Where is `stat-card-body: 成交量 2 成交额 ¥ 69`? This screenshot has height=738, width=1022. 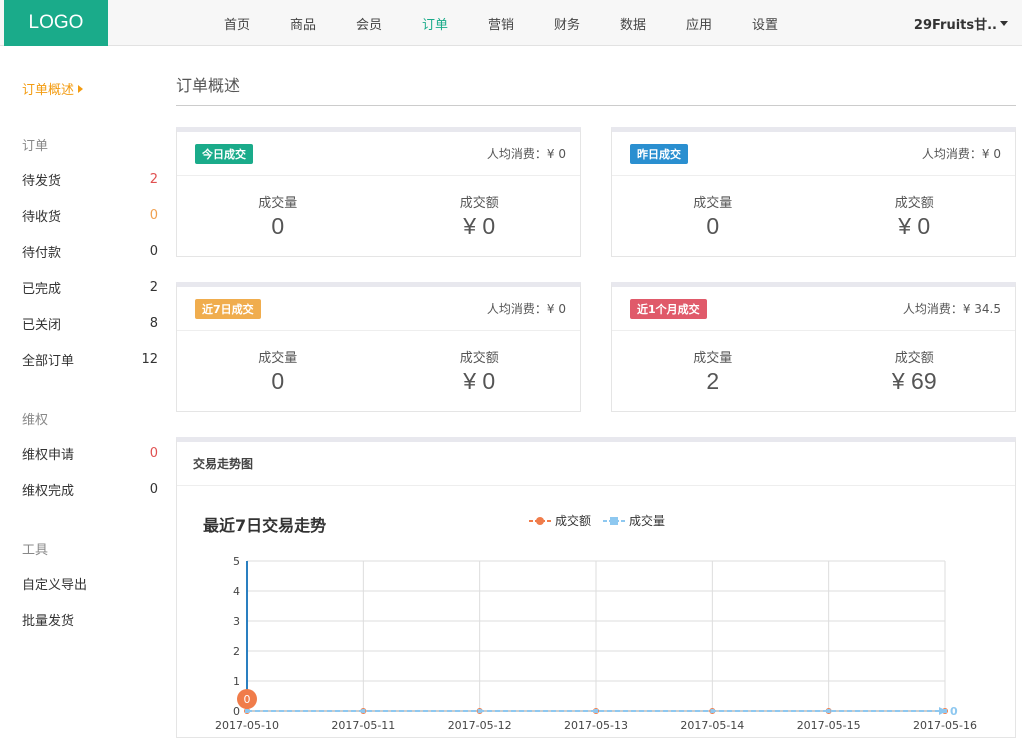 stat-card-body: 成交量 2 成交额 ¥ 69 is located at coordinates (813, 370).